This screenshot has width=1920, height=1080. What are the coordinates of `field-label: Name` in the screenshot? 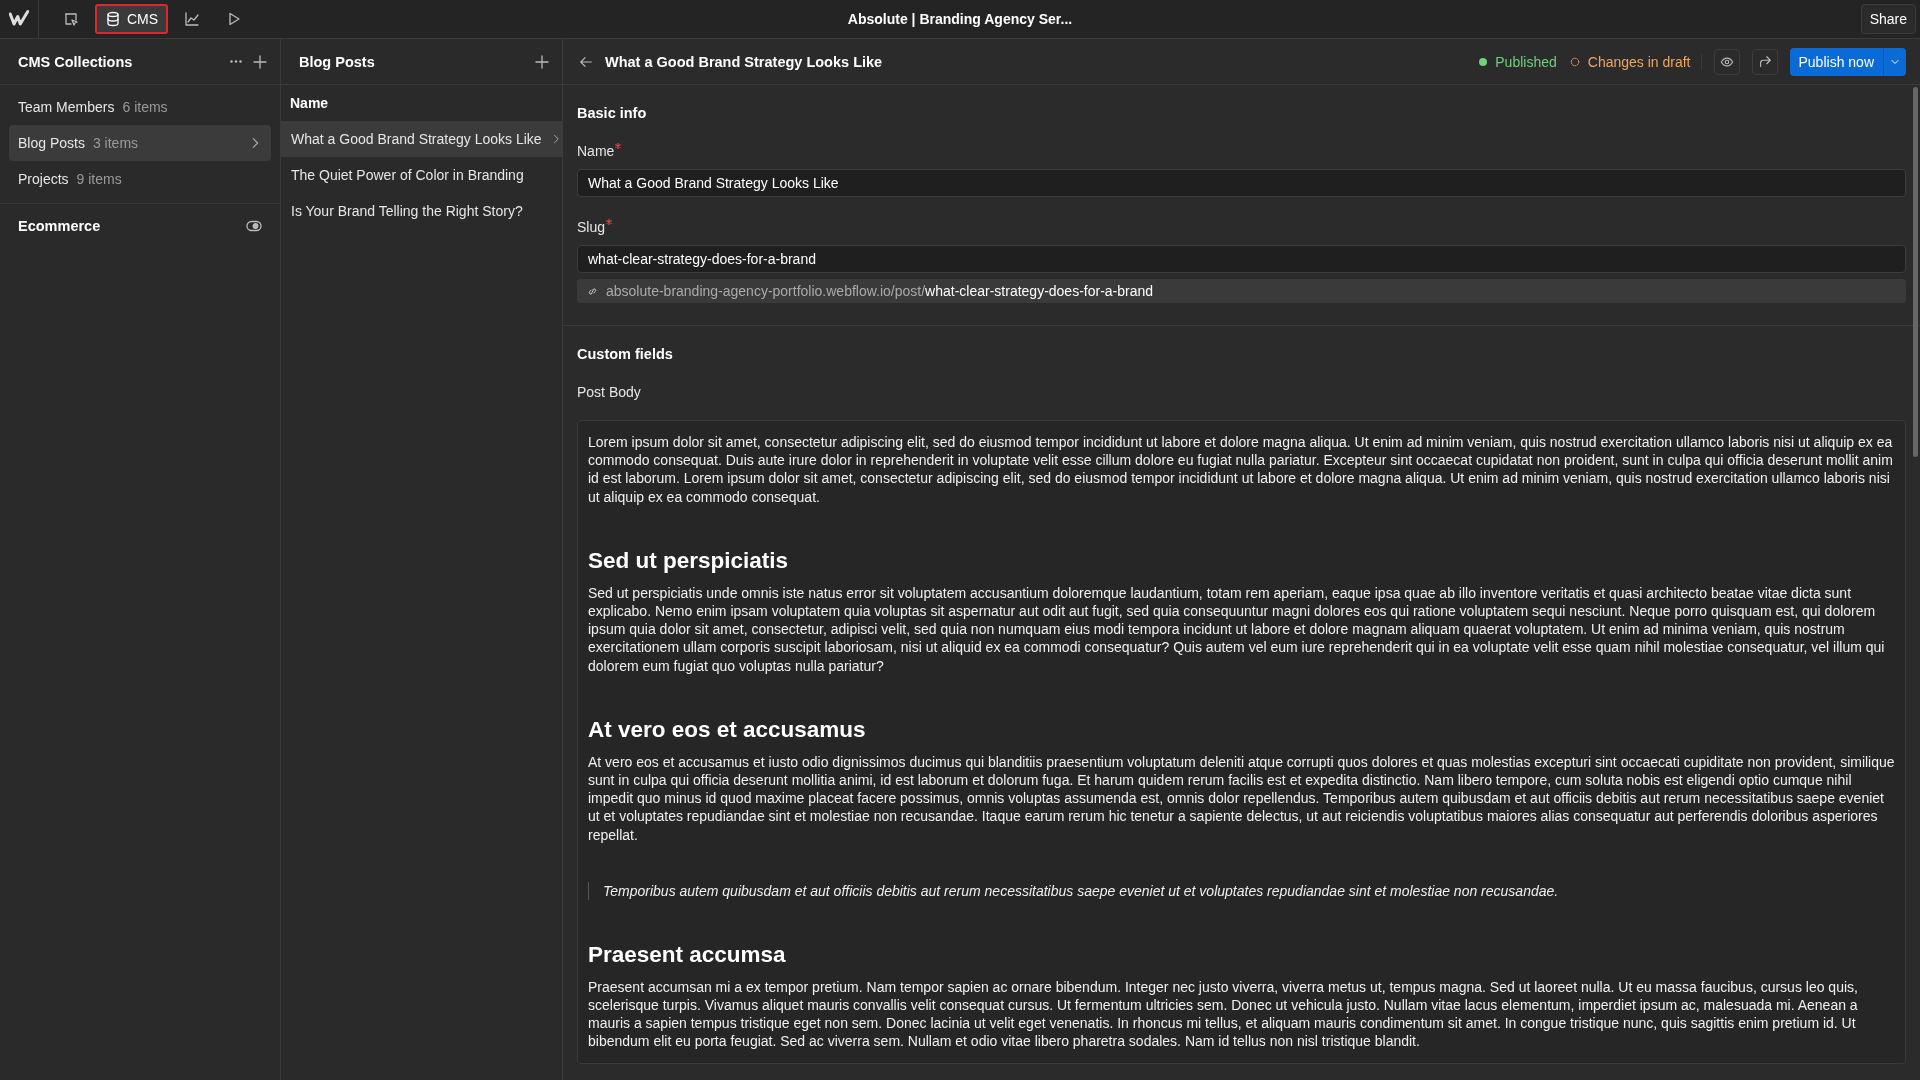 It's located at (596, 151).